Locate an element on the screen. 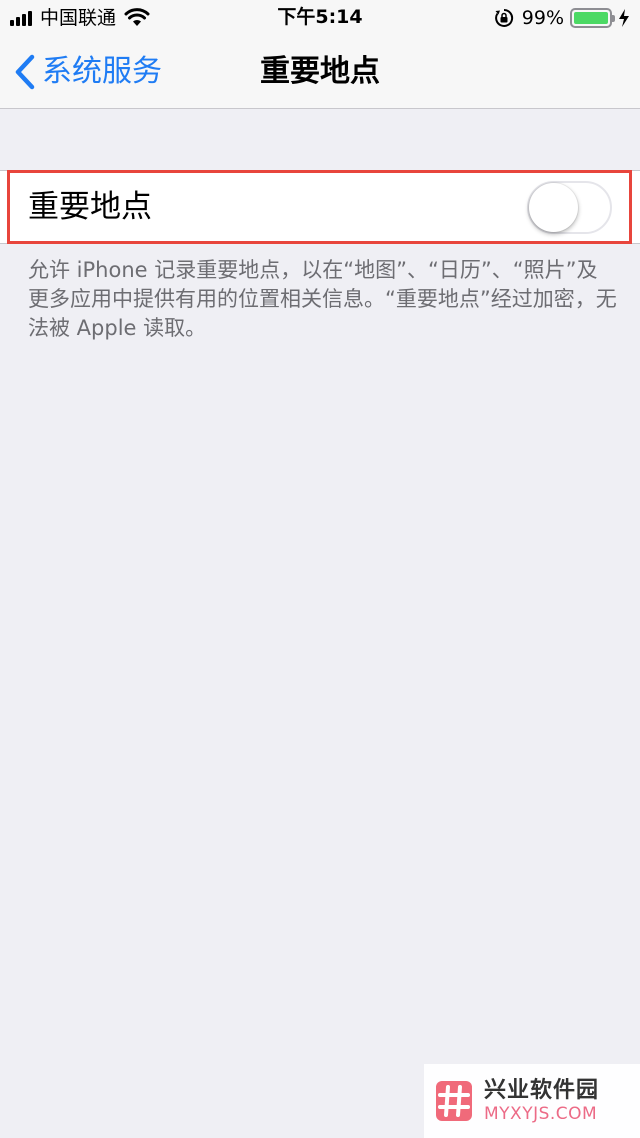 This screenshot has height=1138, width=640. battery-icon is located at coordinates (592, 18).